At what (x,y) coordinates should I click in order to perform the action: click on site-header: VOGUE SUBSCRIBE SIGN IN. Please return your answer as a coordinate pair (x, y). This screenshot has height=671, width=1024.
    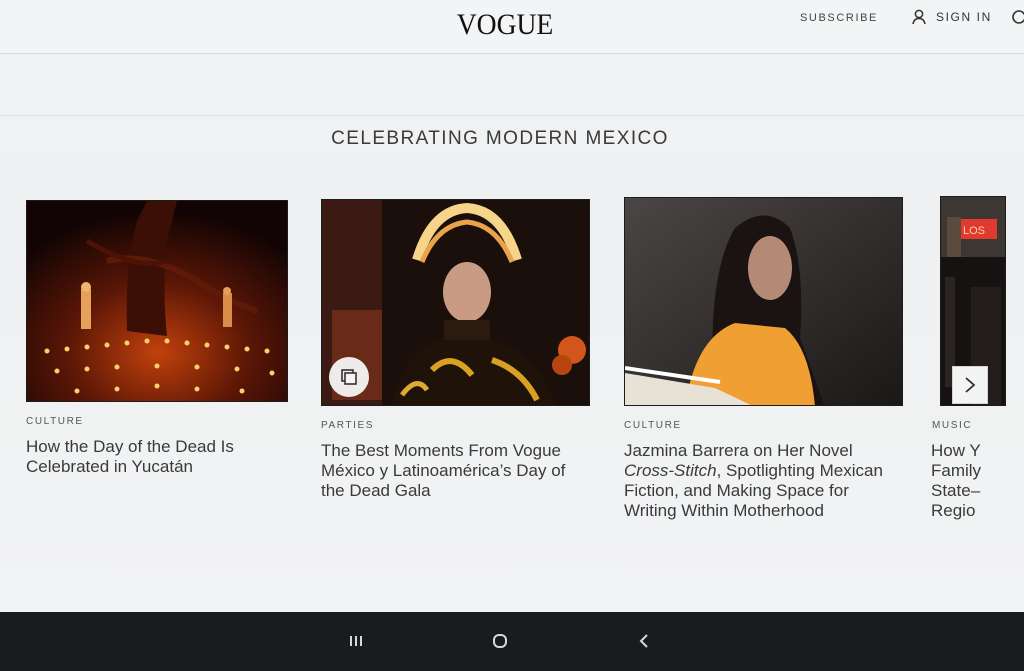
    Looking at the image, I should click on (512, 27).